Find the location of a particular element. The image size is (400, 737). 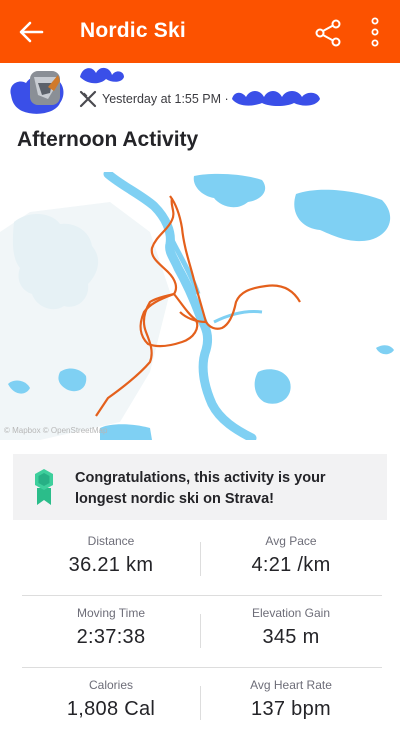

stat-label: Avg Heart Rate is located at coordinates (291, 685).